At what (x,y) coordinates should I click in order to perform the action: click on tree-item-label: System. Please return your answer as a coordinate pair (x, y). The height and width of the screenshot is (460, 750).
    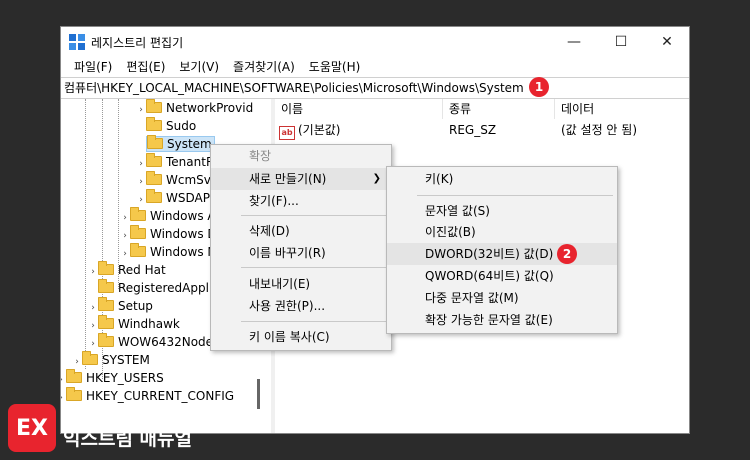
    Looking at the image, I should click on (189, 144).